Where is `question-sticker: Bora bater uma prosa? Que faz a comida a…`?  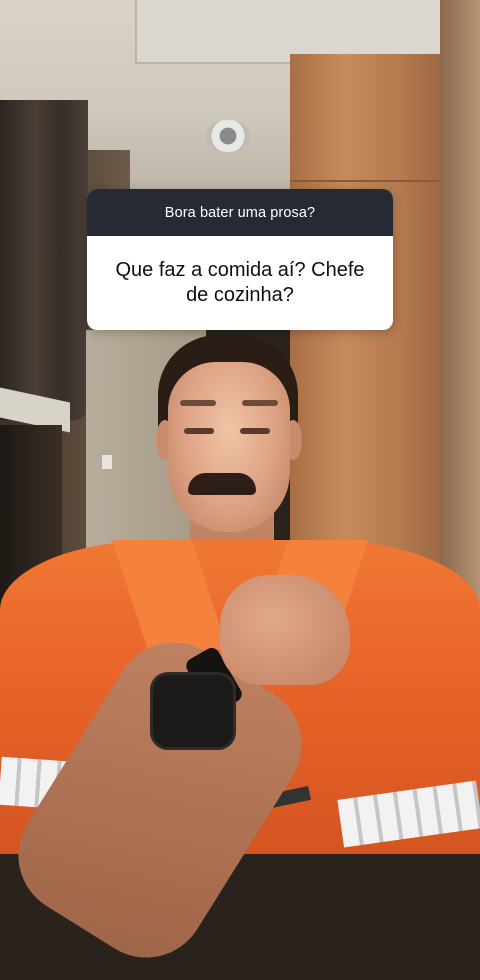 question-sticker: Bora bater uma prosa? Que faz a comida a… is located at coordinates (240, 259).